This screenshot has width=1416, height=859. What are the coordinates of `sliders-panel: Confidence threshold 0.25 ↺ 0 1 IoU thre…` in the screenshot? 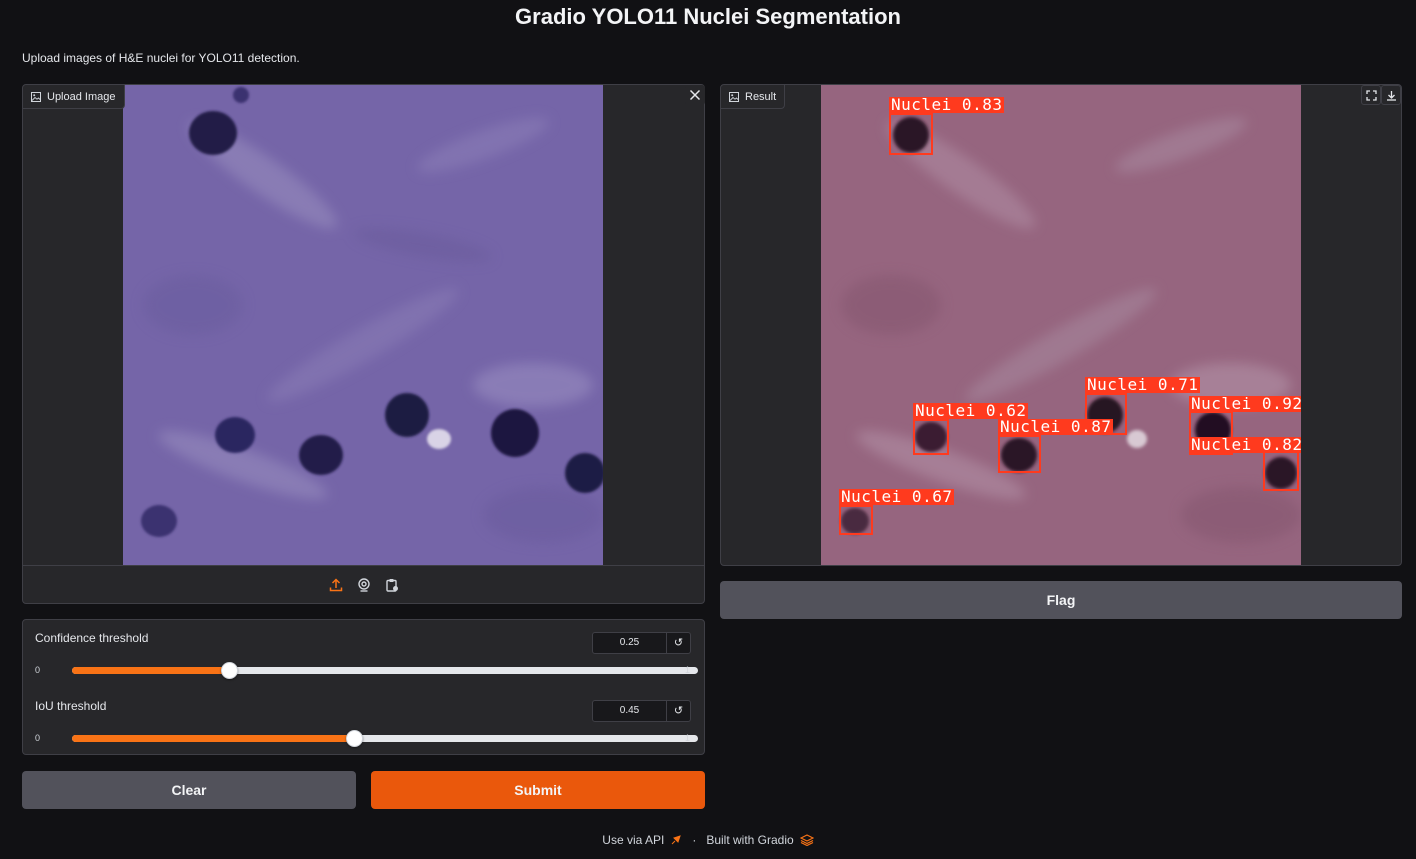 It's located at (363, 687).